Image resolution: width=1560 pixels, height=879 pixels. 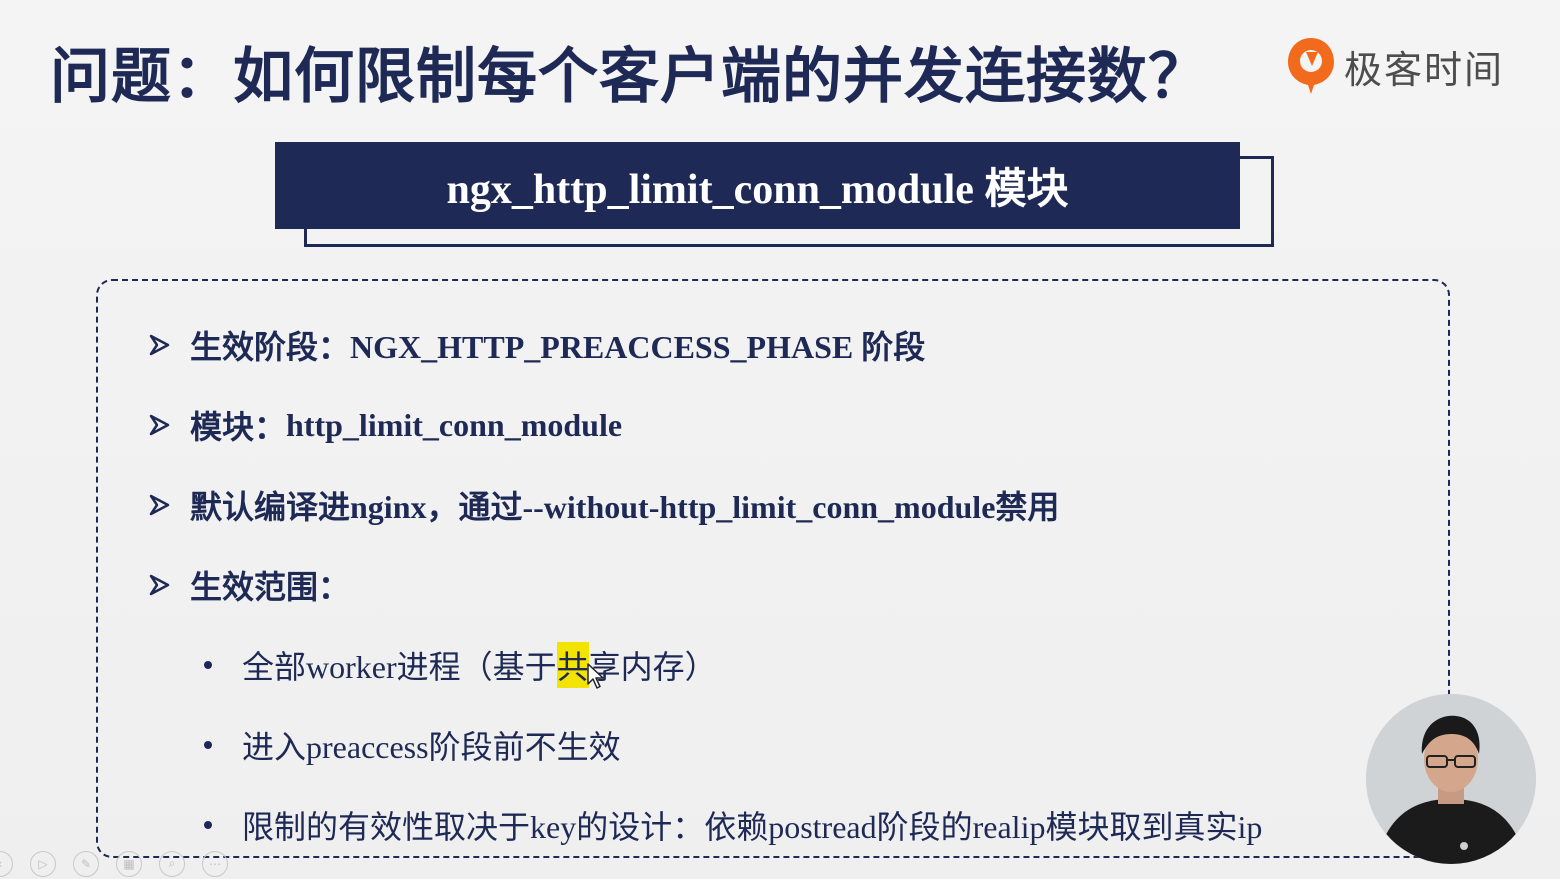 I want to click on sub-list-item: 全部worker进程（基于共享内存）, so click(x=460, y=665).